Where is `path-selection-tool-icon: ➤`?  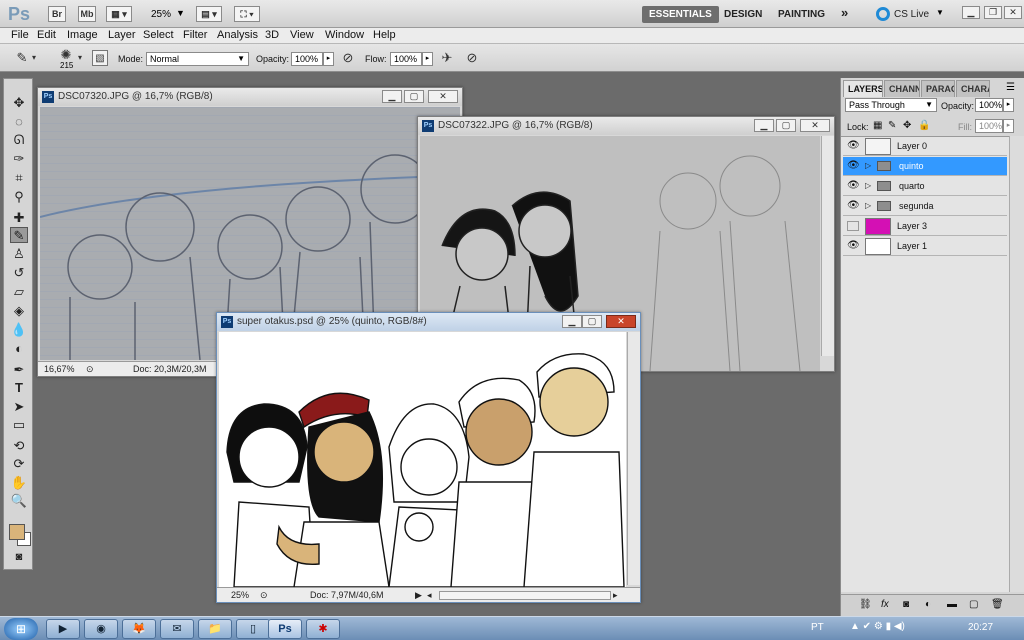
path-selection-tool-icon: ➤ is located at coordinates (19, 407).